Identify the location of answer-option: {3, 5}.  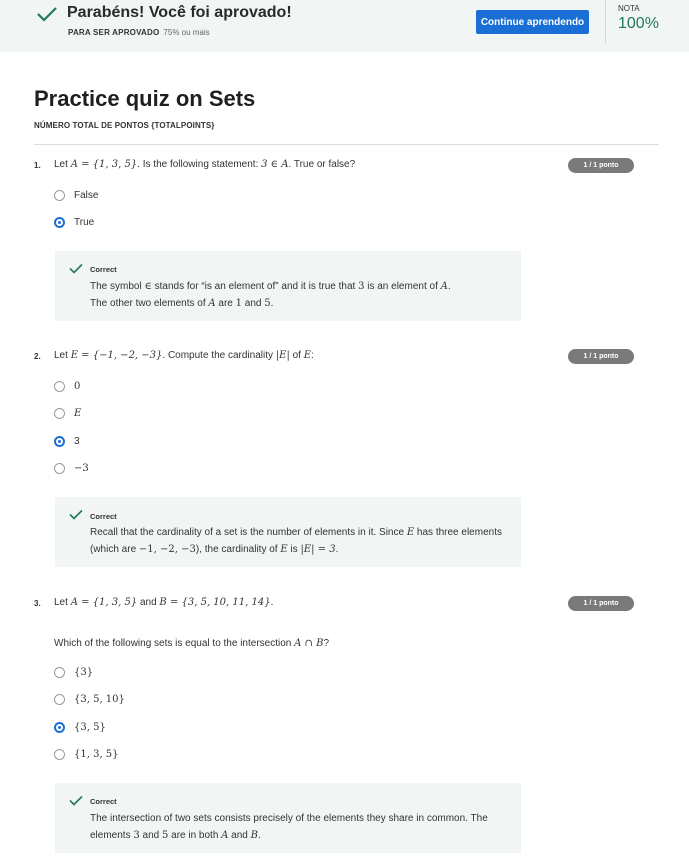
(80, 727).